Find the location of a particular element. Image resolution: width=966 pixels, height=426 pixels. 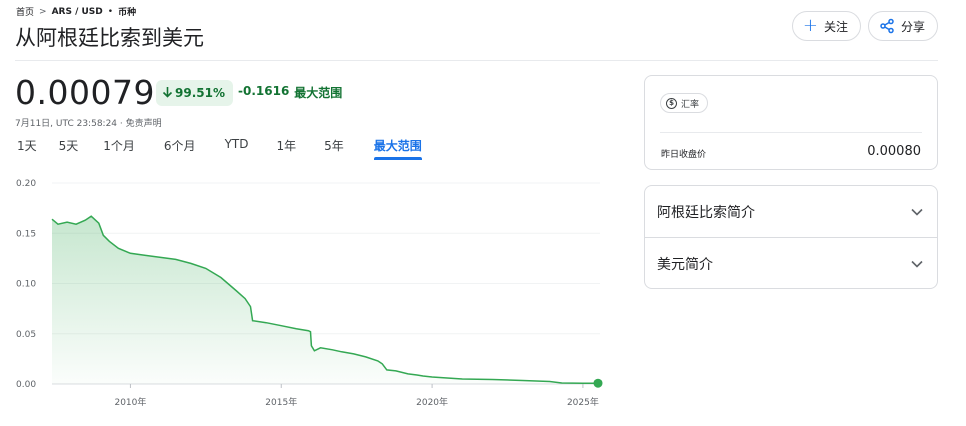

share-button: 分享 is located at coordinates (902, 26).